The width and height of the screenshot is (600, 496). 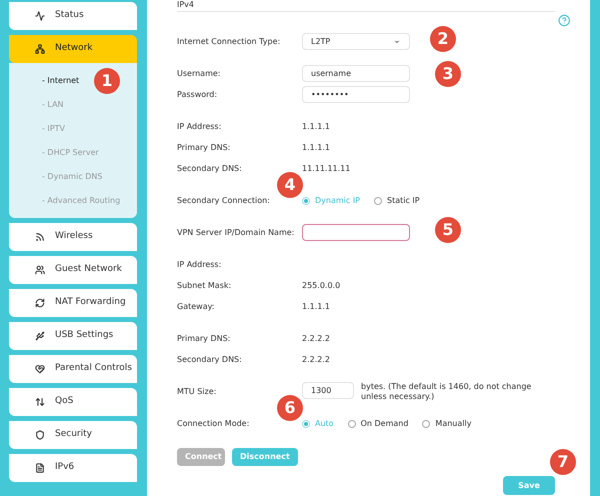 I want to click on sidebar-item: Status, so click(x=73, y=16).